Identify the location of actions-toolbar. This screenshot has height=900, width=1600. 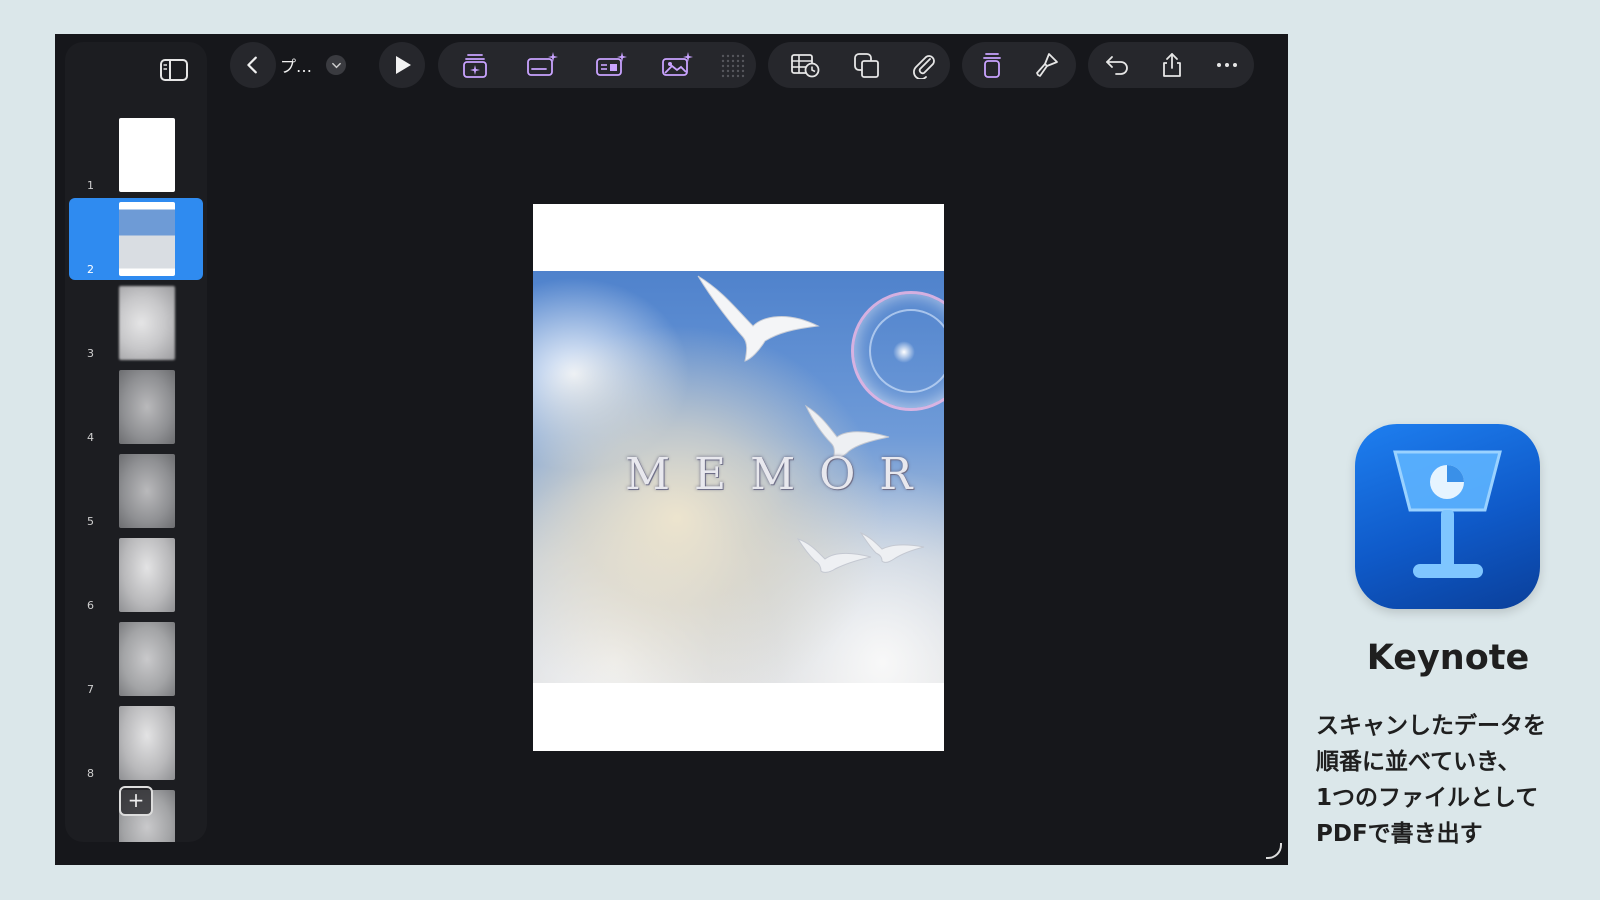
(1171, 65).